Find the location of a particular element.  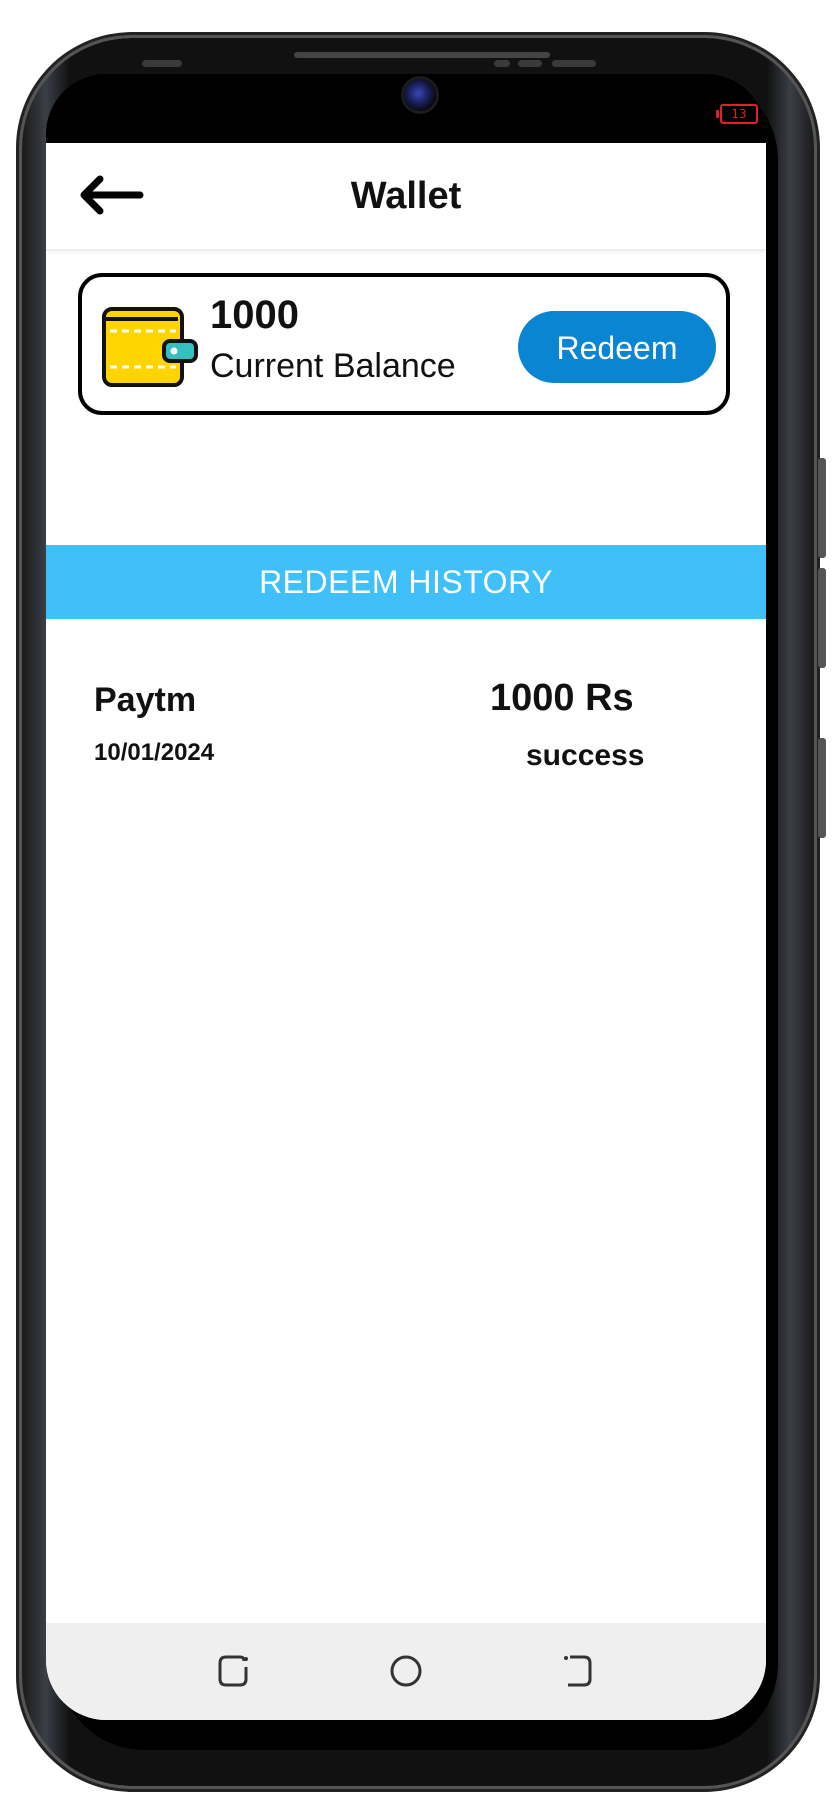

balance-amount: 1000 is located at coordinates (254, 315).